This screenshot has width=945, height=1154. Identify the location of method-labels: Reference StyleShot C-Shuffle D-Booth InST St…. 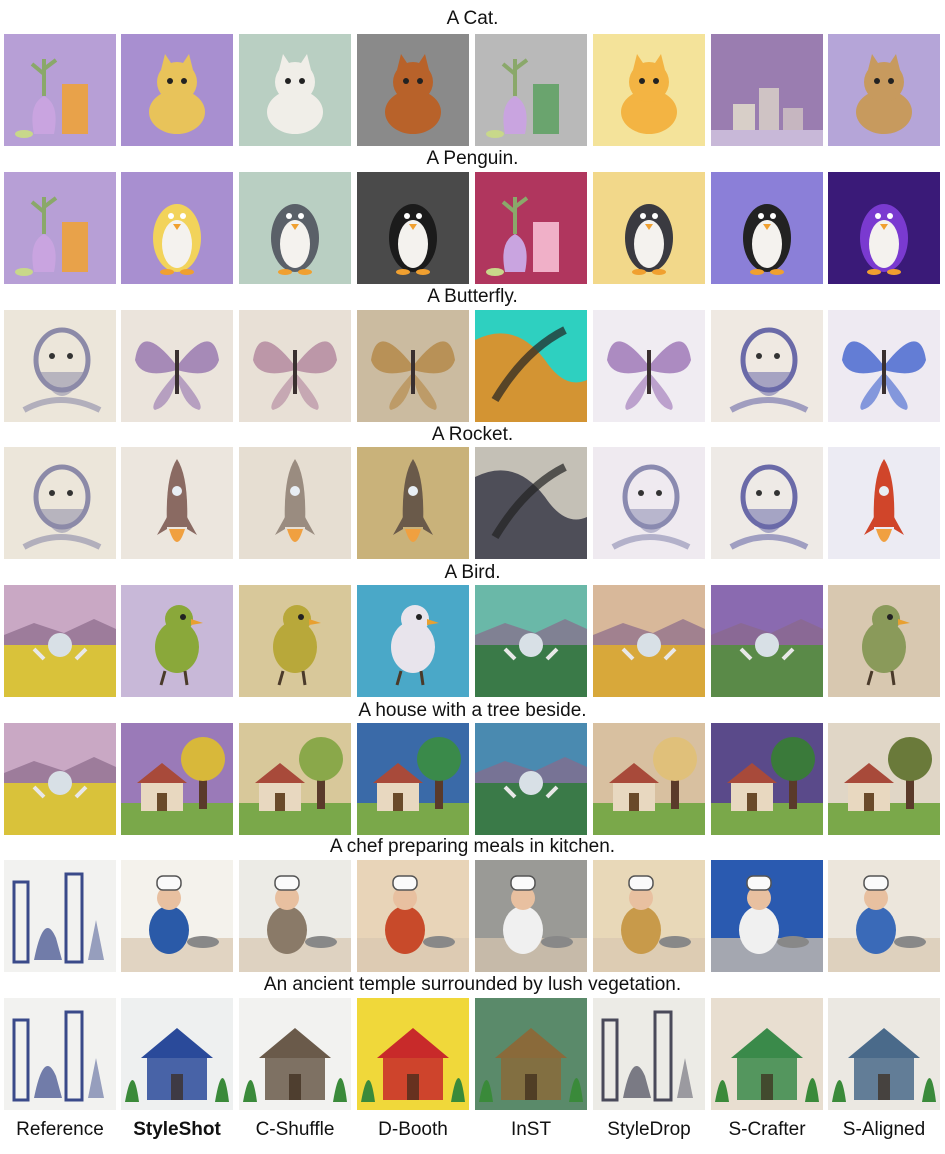
(472, 1131).